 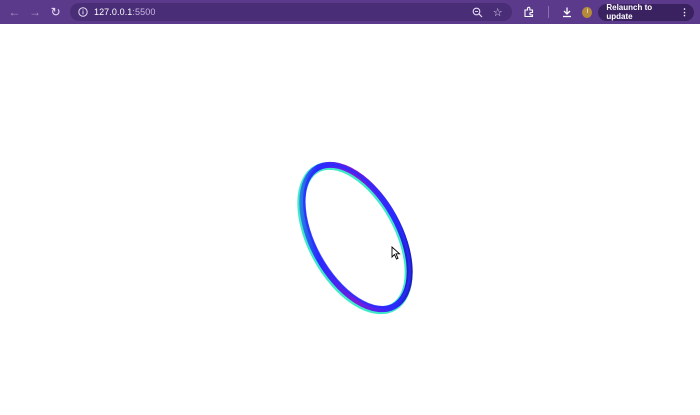 I want to click on more-menu-icon: ⋮, so click(x=684, y=12).